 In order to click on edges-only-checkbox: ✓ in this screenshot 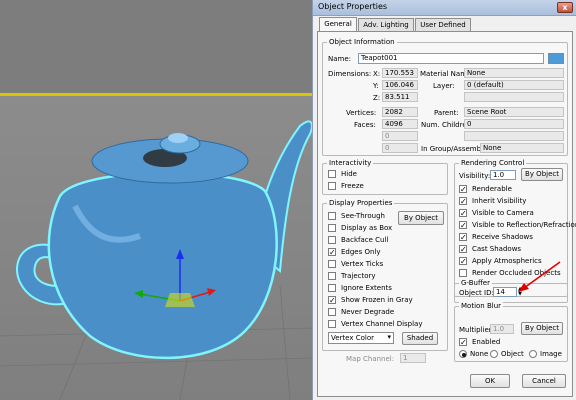, I will do `click(332, 252)`.